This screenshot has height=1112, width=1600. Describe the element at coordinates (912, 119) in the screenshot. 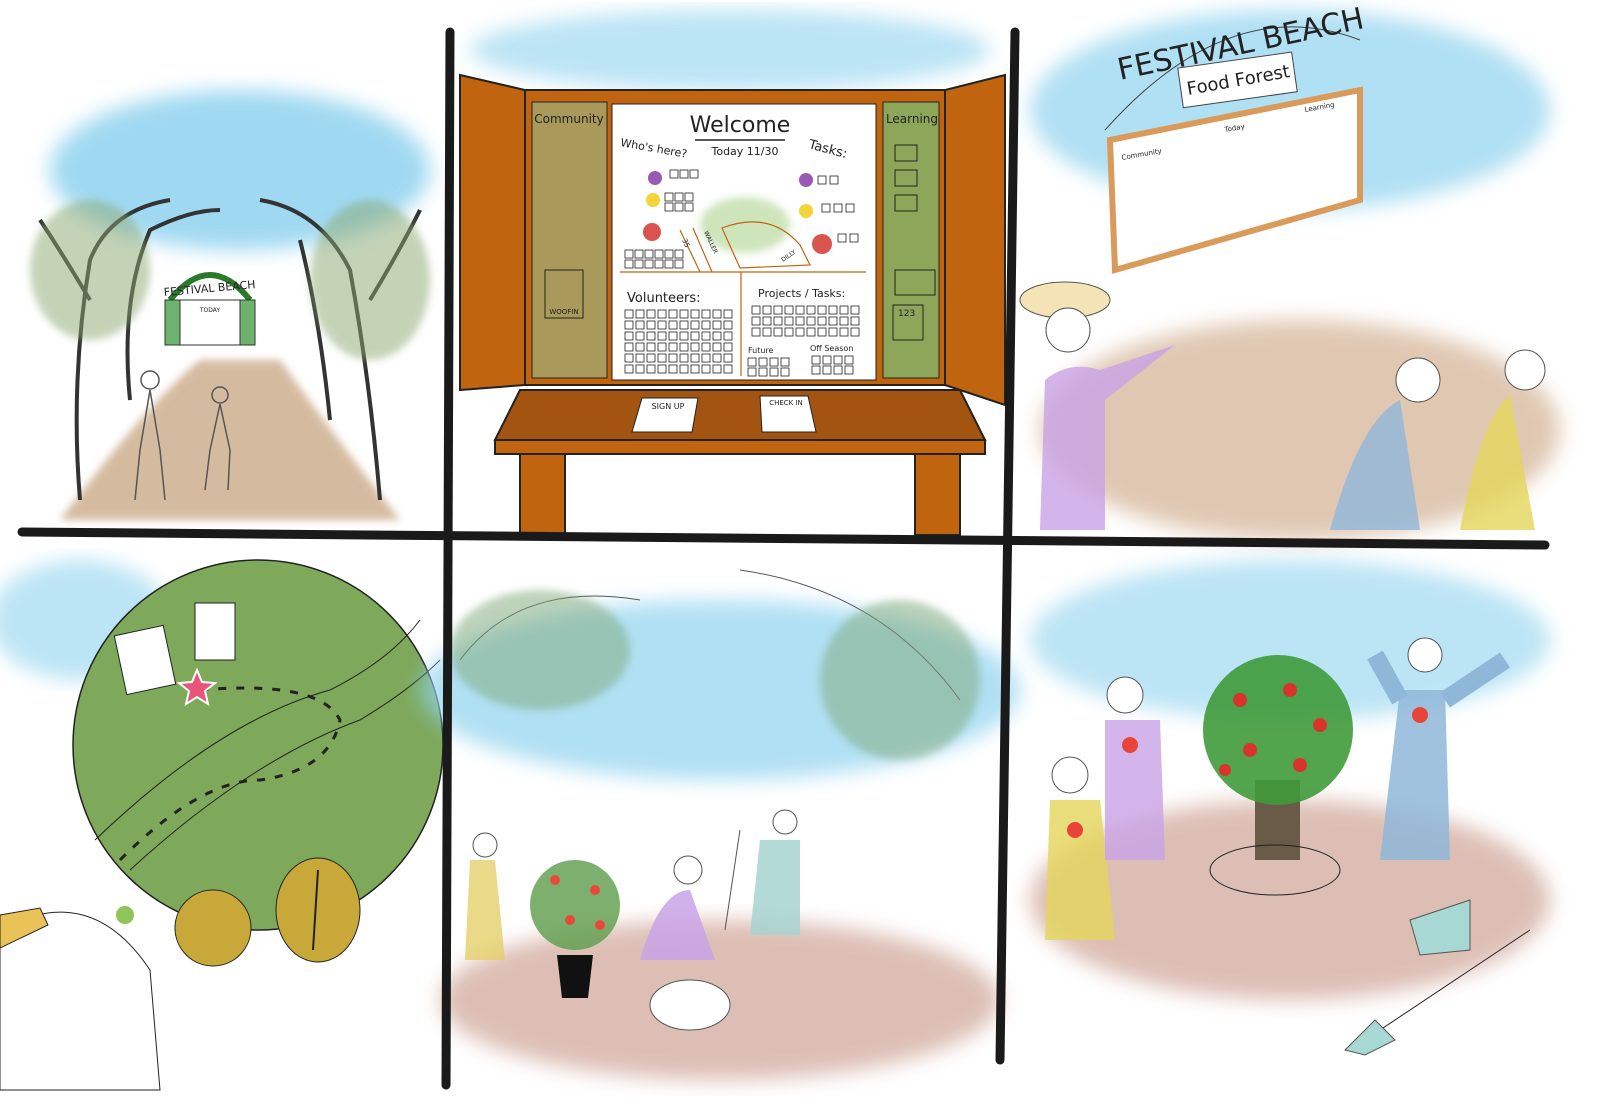

I see `learning-label: Learning` at that location.